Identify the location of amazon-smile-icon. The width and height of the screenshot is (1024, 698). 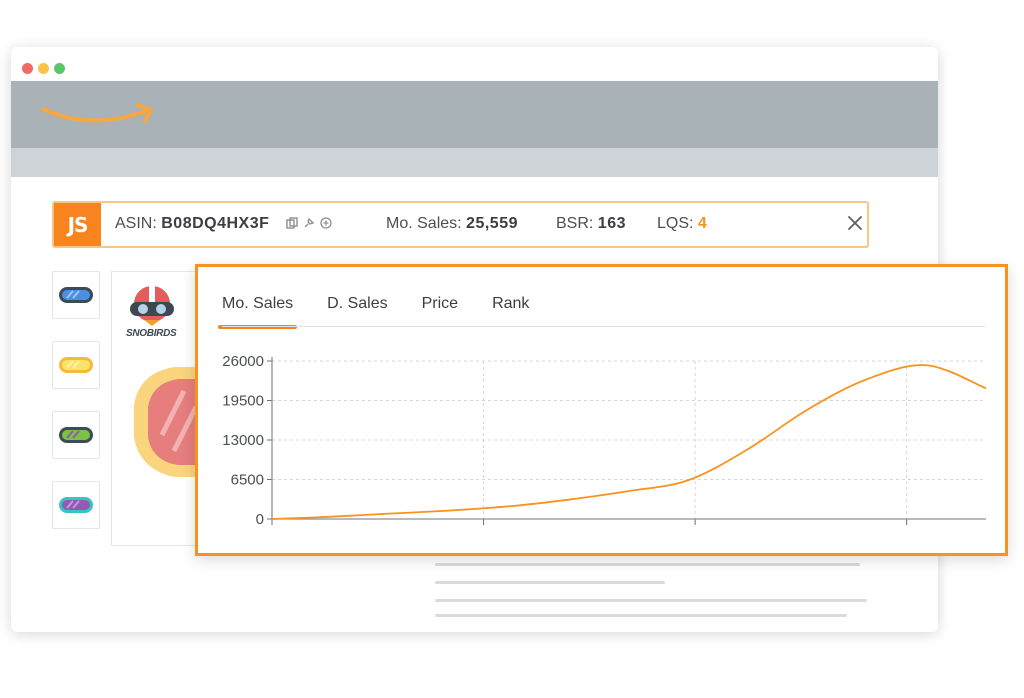
(101, 116).